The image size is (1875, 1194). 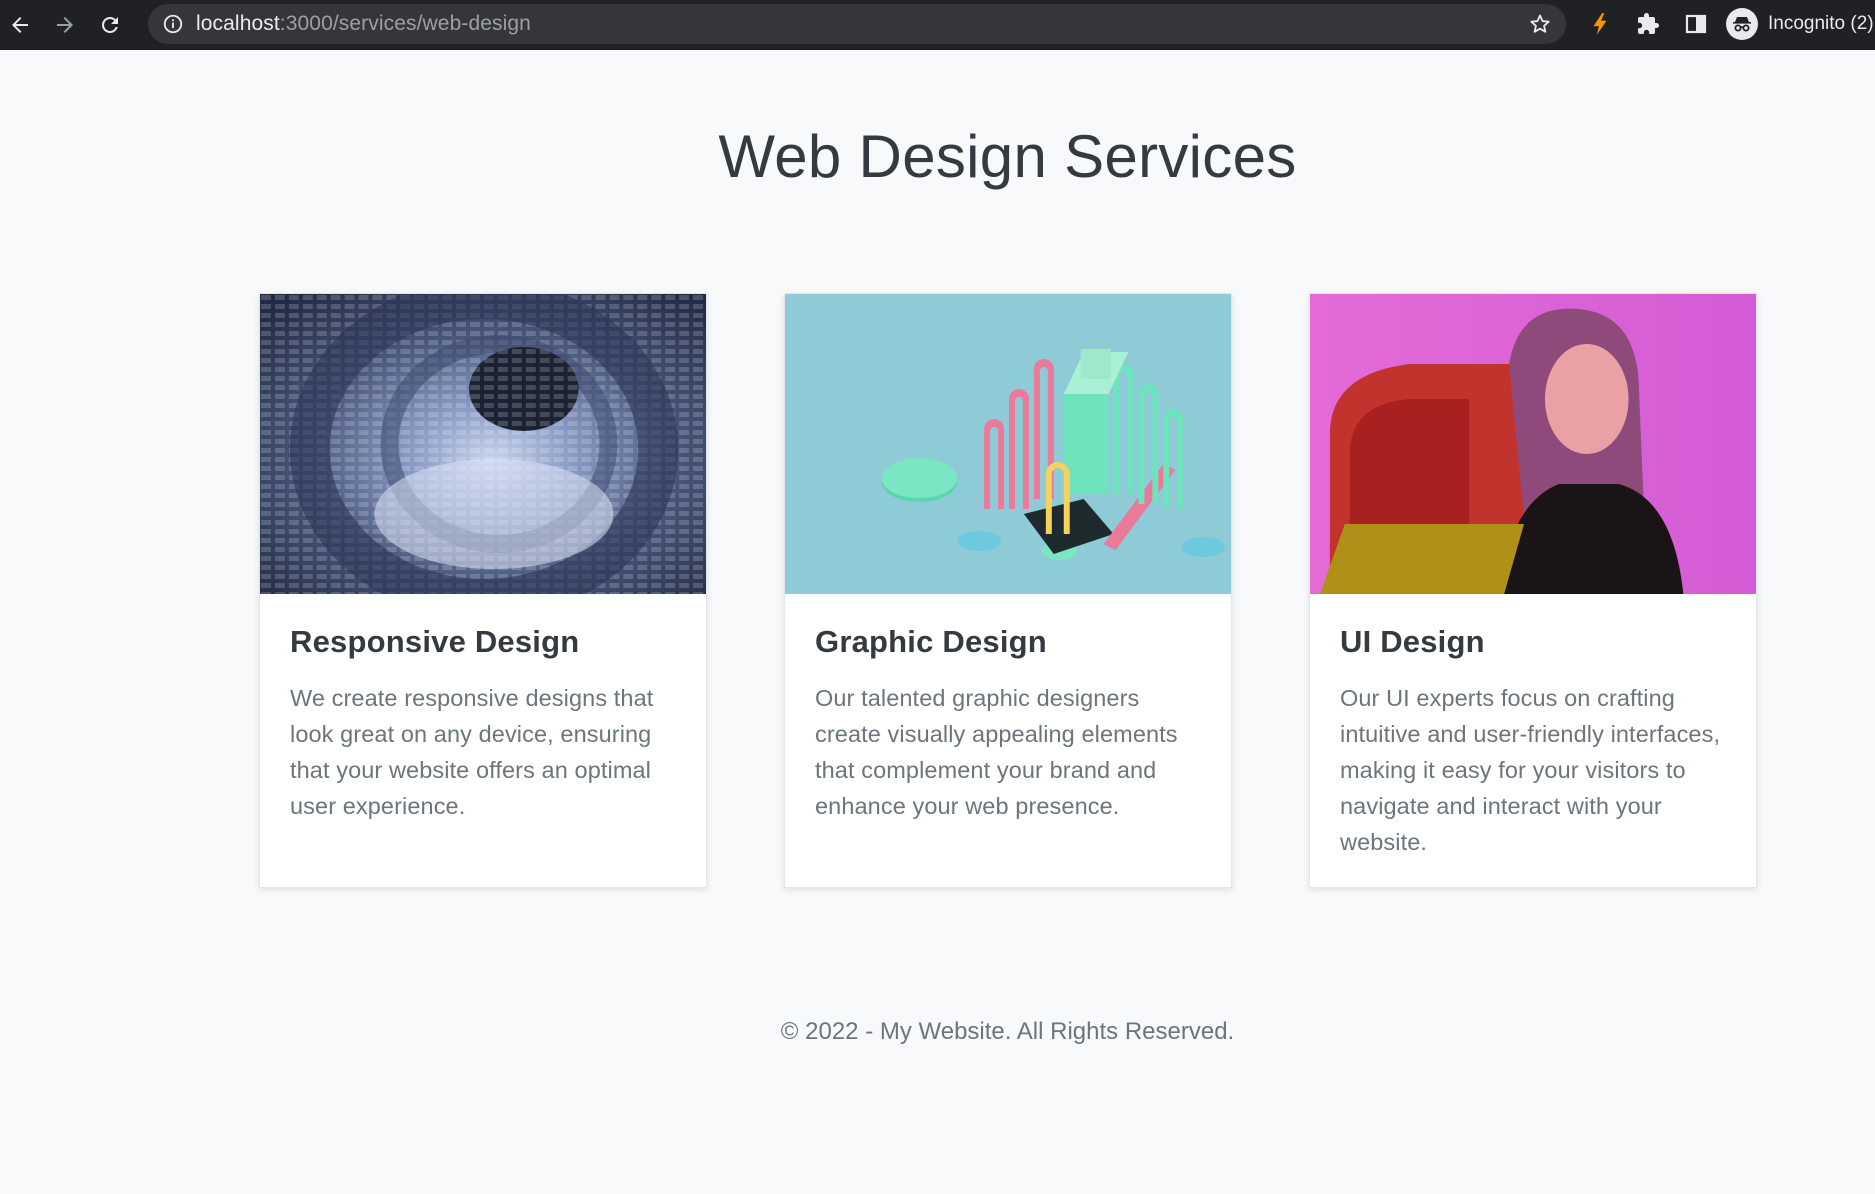 I want to click on card-title: Graphic Design, so click(x=931, y=641).